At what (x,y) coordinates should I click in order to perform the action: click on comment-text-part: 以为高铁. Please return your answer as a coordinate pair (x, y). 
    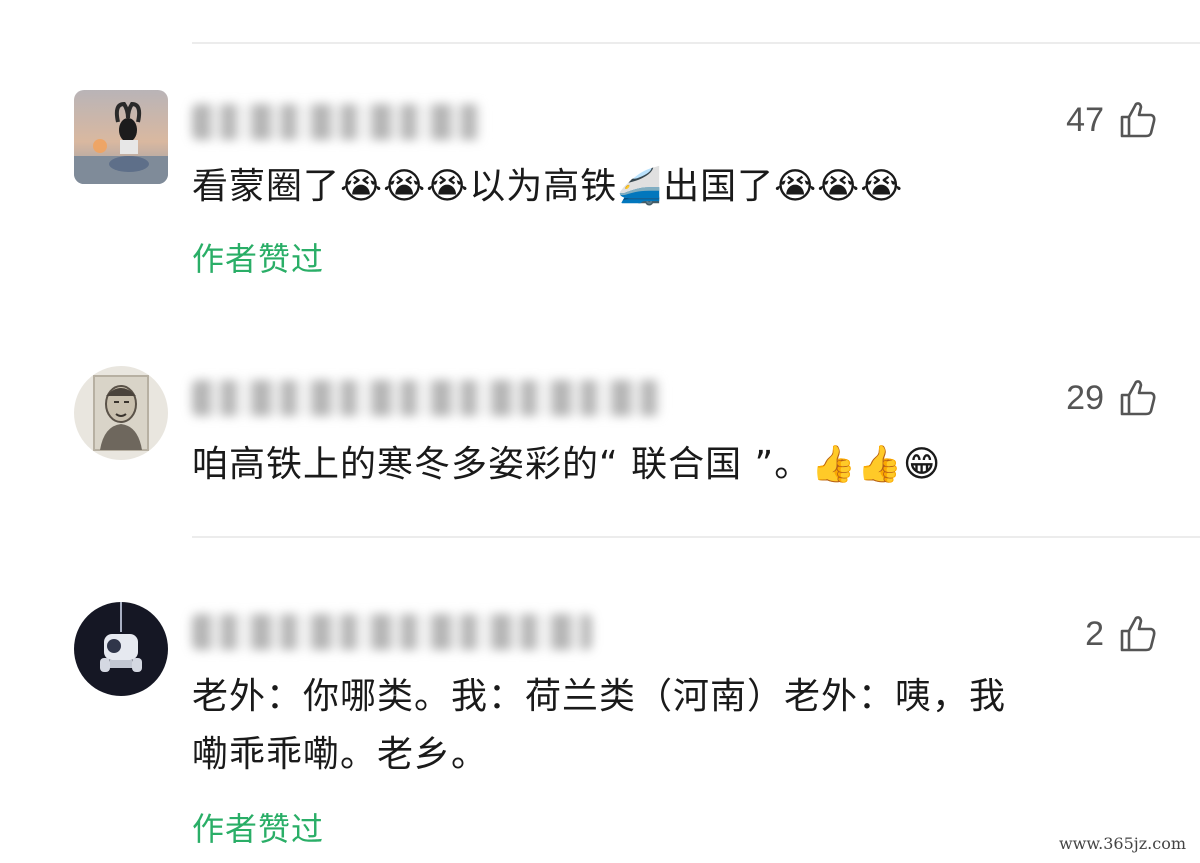
    Looking at the image, I should click on (543, 186).